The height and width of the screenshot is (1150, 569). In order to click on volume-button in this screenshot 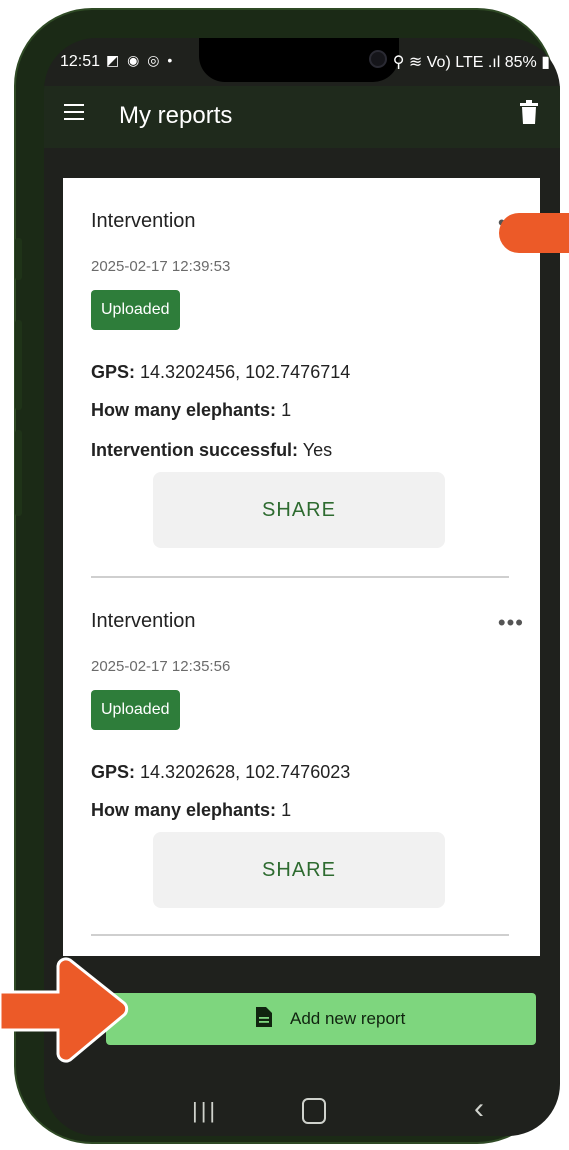, I will do `click(18, 259)`.